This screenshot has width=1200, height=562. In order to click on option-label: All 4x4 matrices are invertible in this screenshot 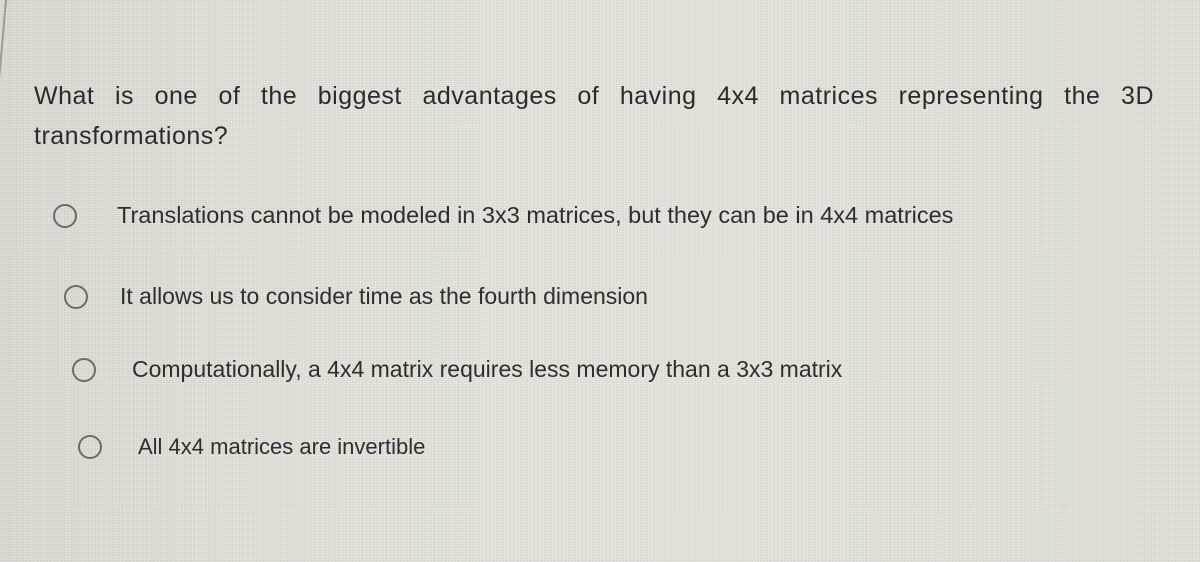, I will do `click(282, 446)`.